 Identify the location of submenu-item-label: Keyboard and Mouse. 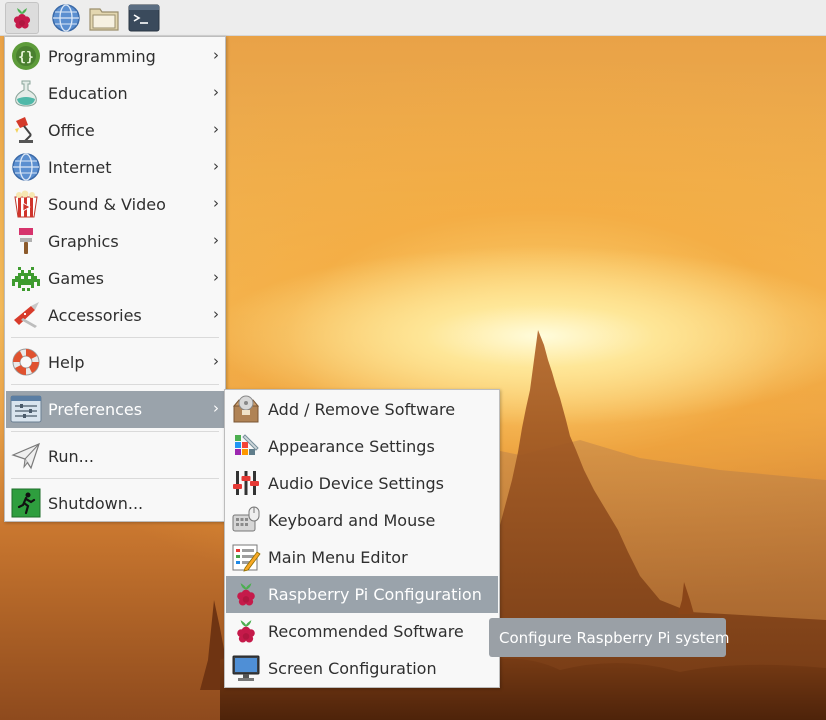
(352, 520).